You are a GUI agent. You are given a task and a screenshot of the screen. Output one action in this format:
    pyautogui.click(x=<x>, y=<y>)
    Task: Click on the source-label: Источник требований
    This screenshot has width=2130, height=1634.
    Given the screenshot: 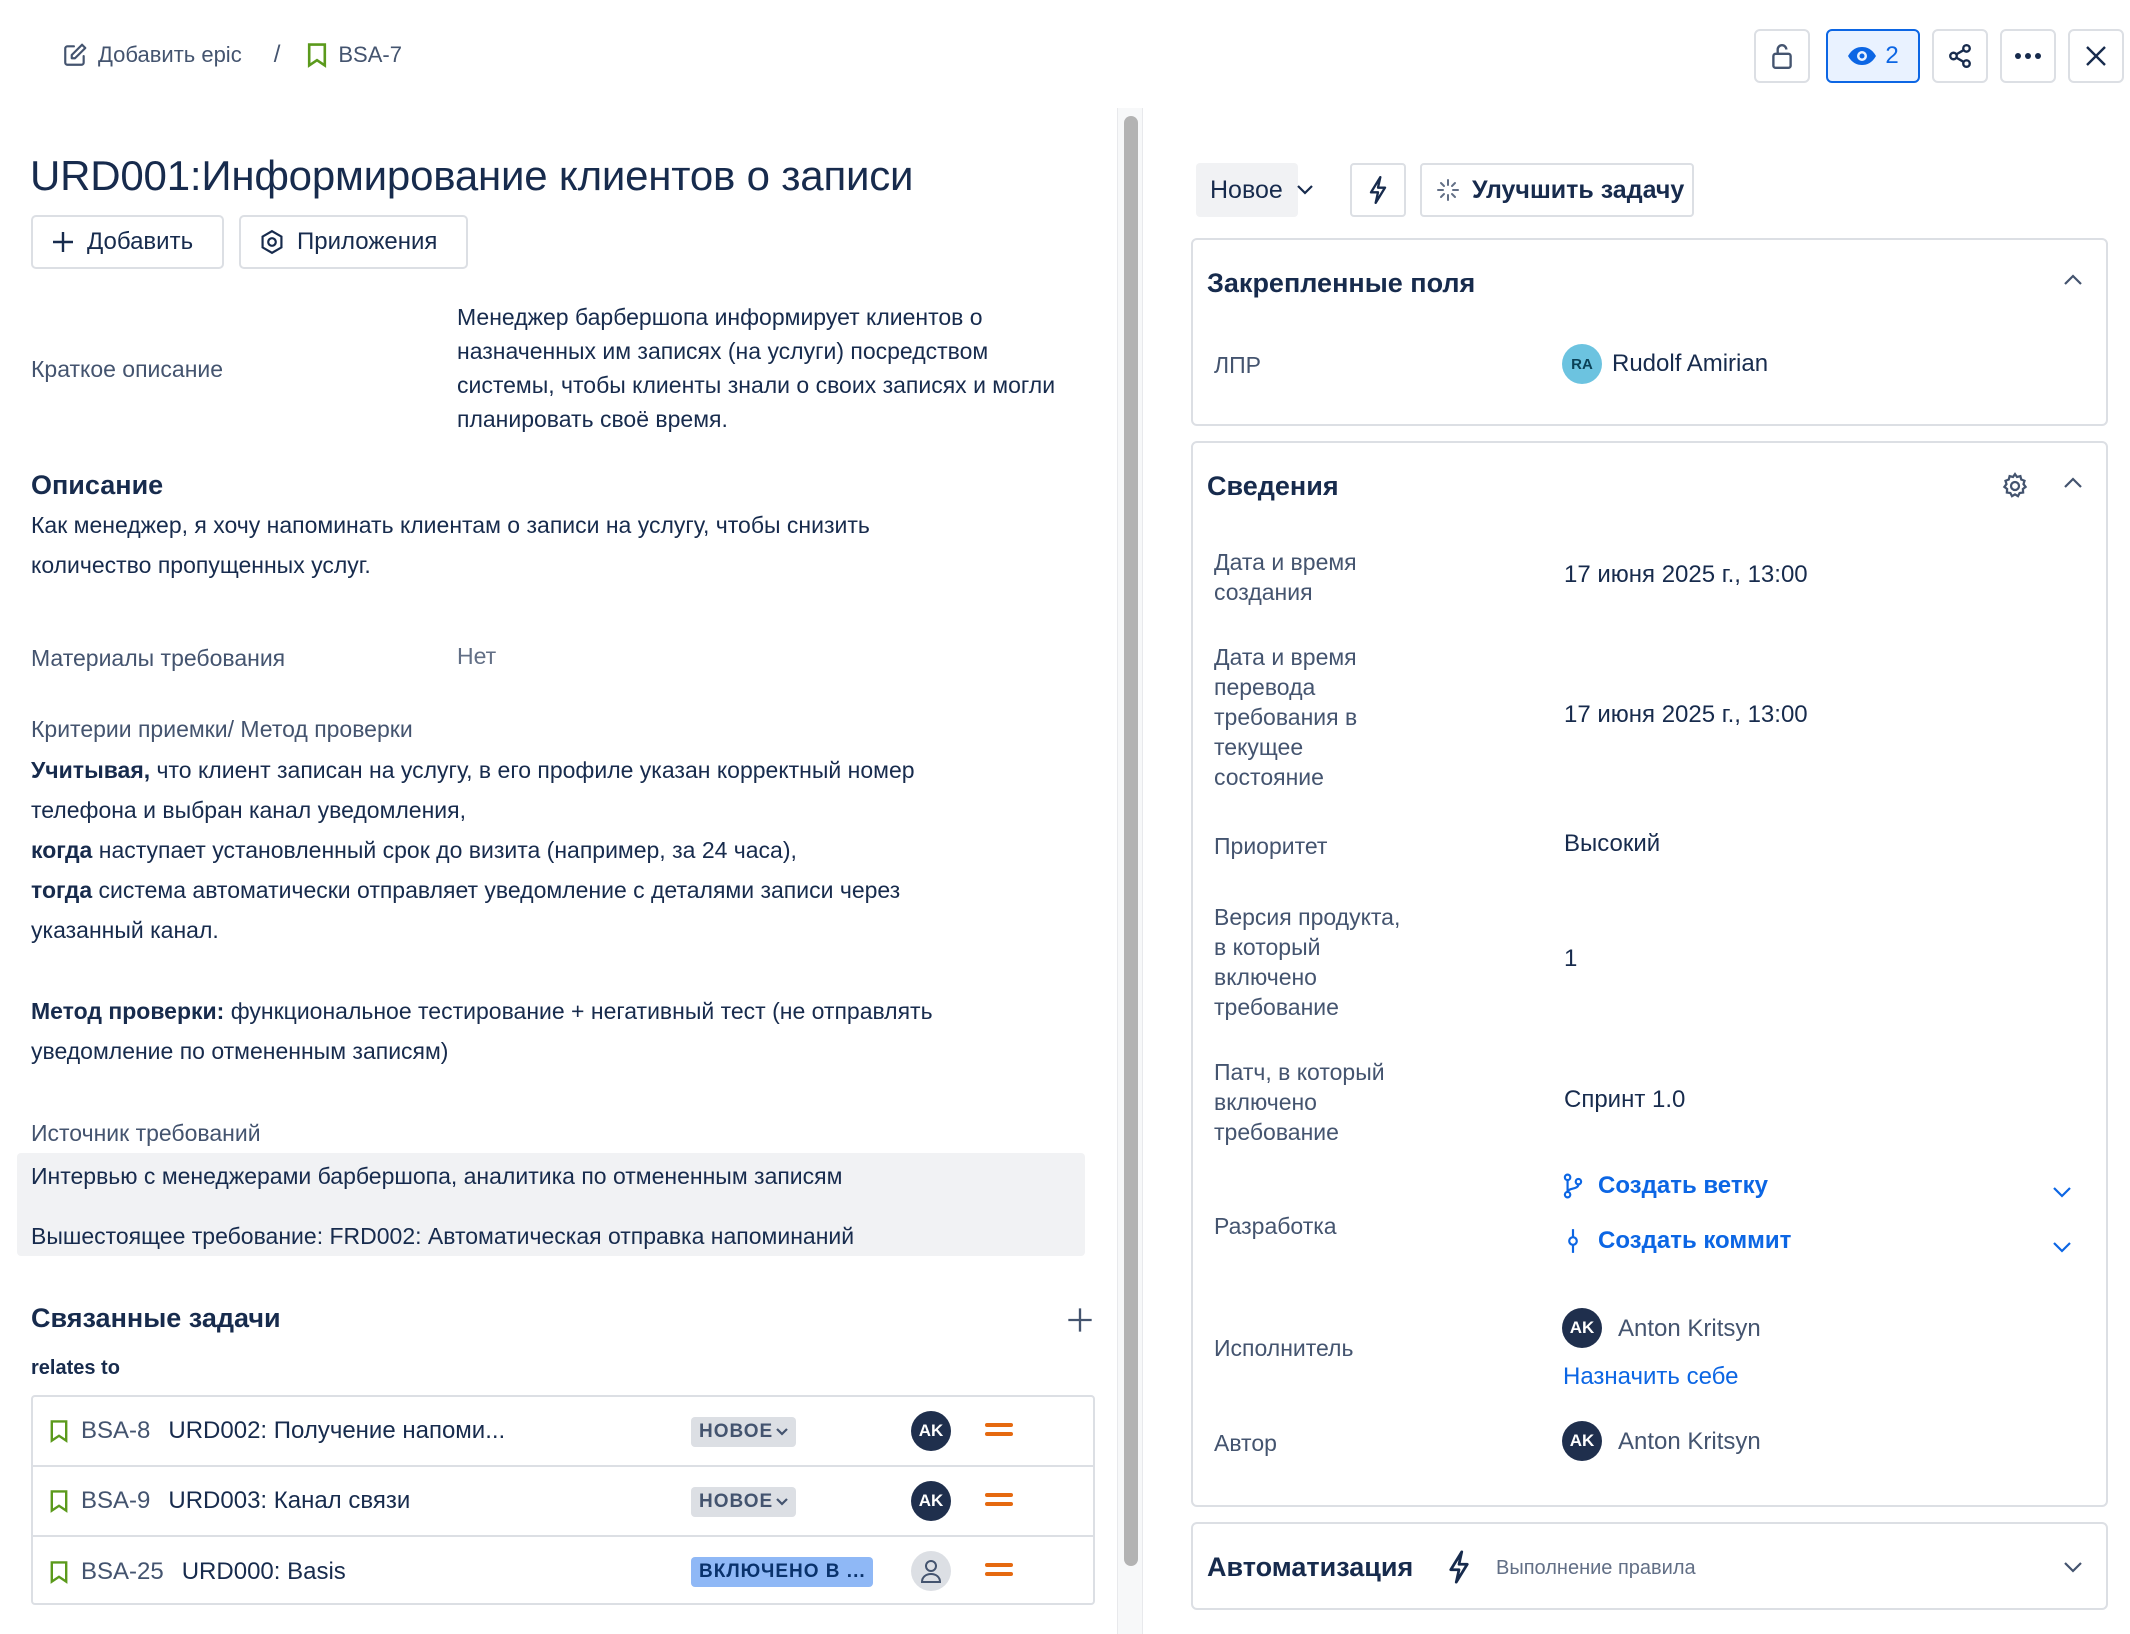 What is the action you would take?
    pyautogui.click(x=146, y=1133)
    